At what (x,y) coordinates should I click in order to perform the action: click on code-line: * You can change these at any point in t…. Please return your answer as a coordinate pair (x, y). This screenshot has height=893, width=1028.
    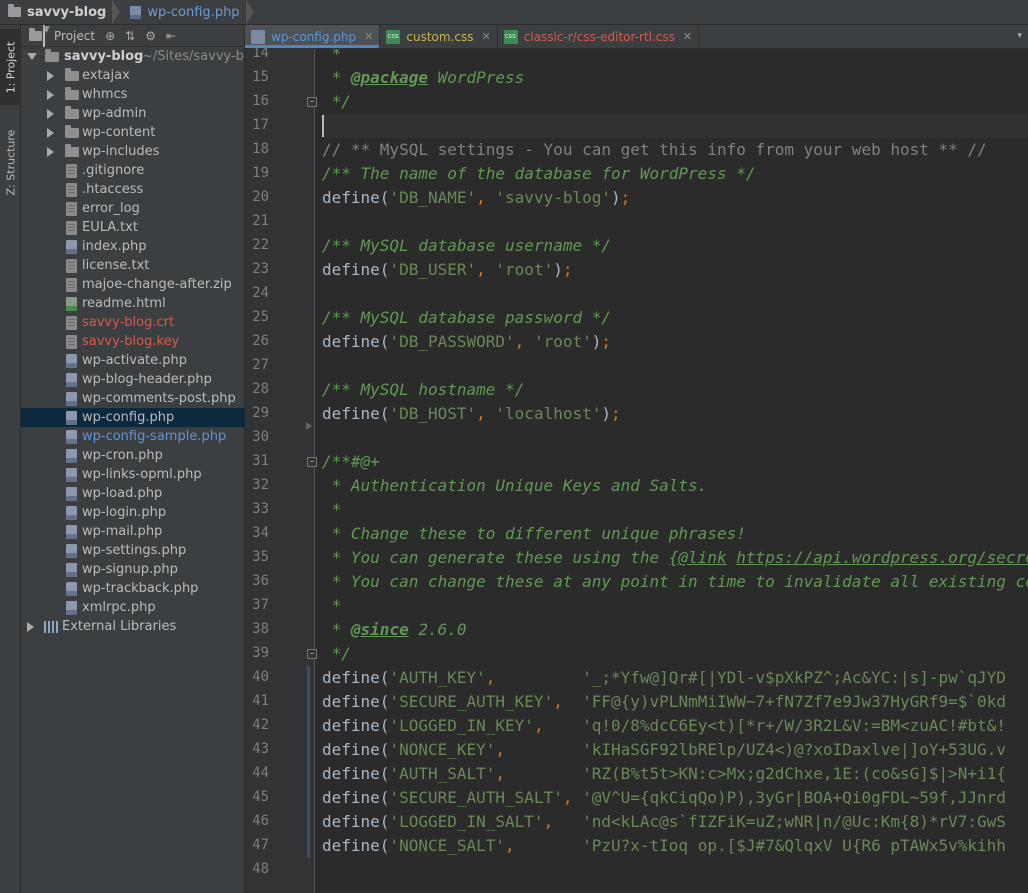
    Looking at the image, I should click on (675, 582).